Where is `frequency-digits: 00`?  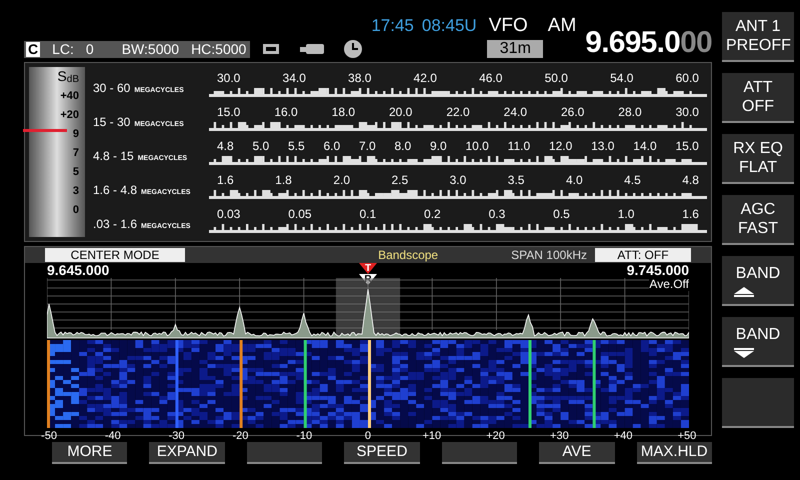
frequency-digits: 00 is located at coordinates (696, 43).